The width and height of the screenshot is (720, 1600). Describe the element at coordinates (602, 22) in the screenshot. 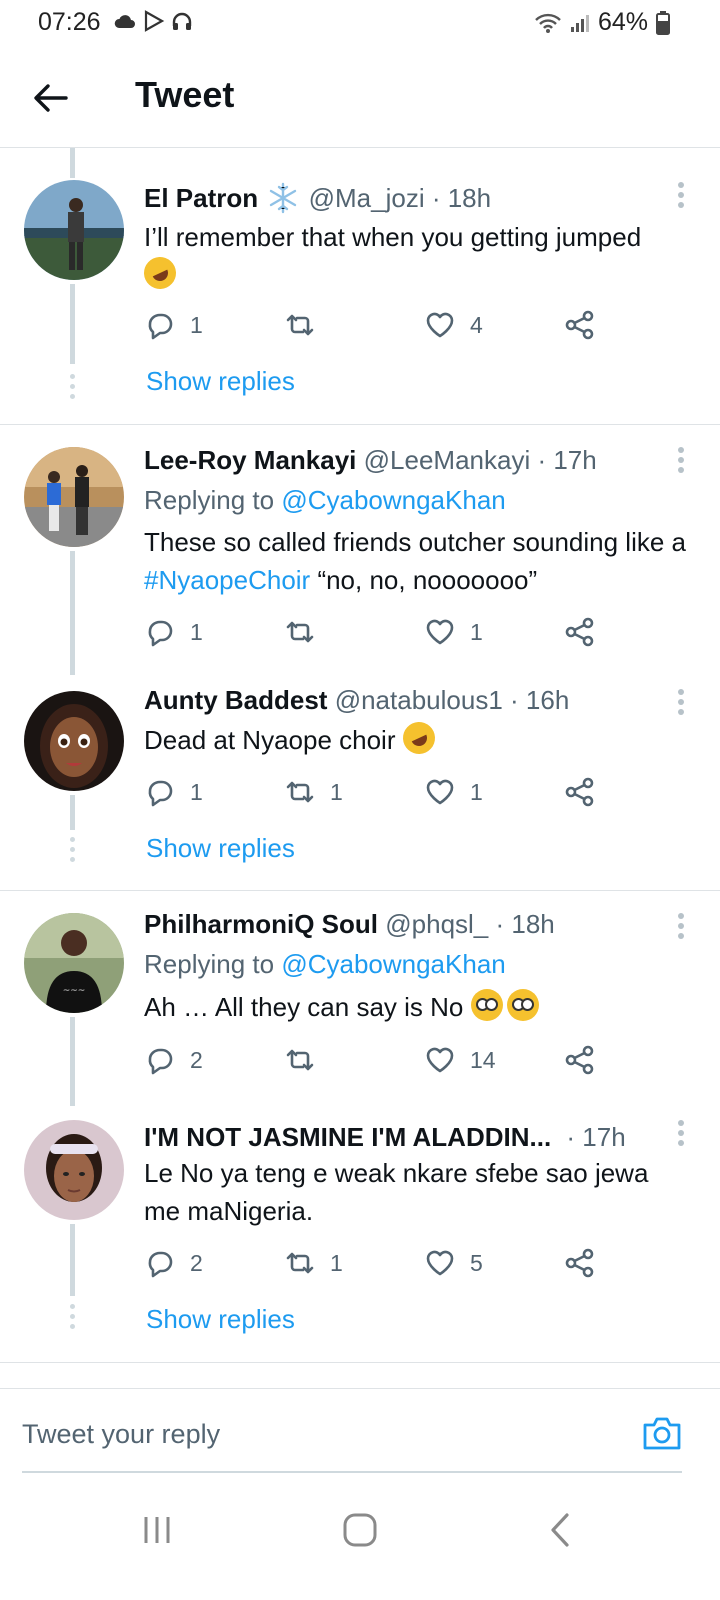

I see `status-system-icons: 64%` at that location.